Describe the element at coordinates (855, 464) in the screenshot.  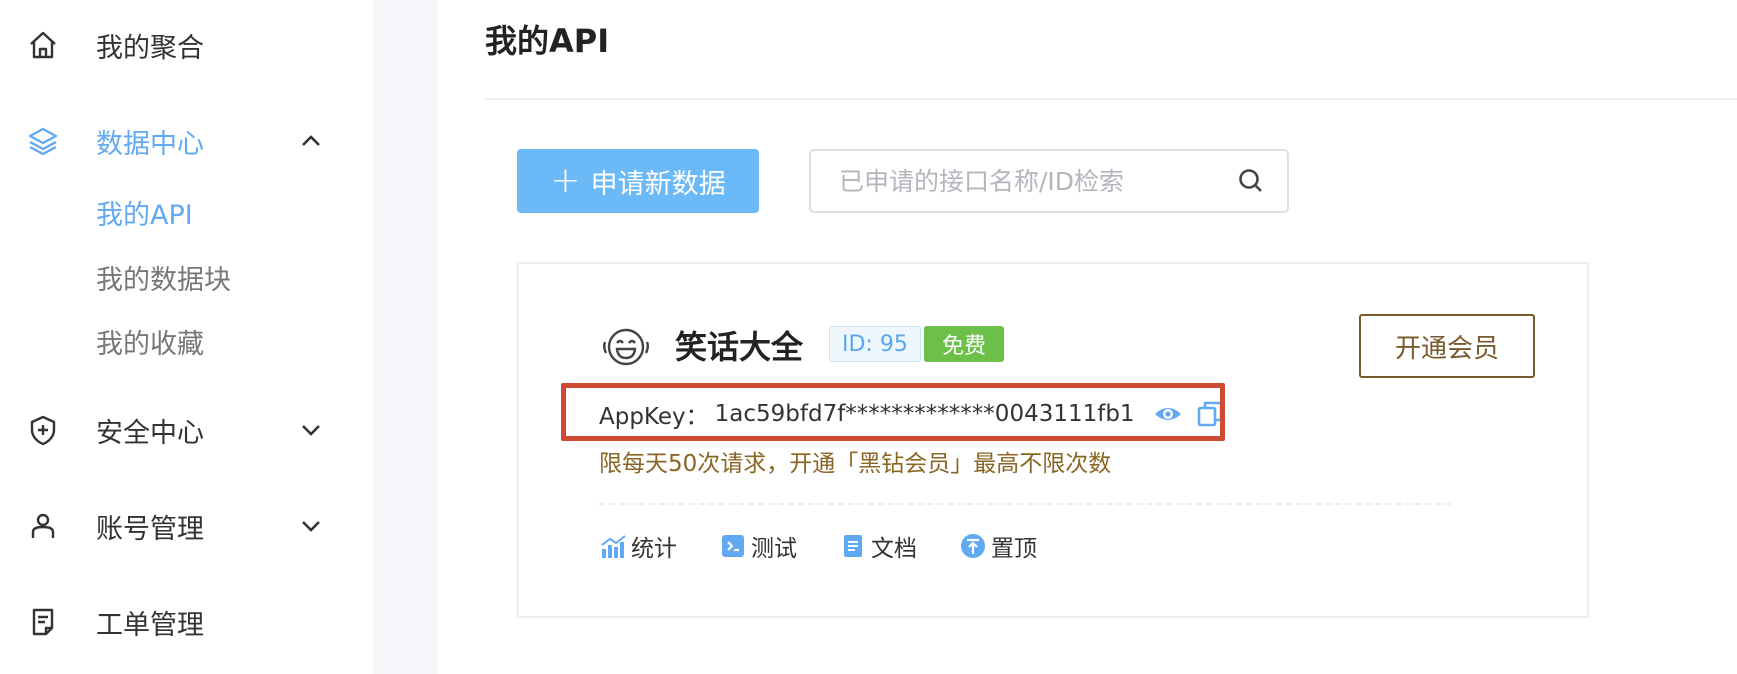
I see `rate-limit-note: 限每天50次请求，开通「黑钻会员」最高不限次数` at that location.